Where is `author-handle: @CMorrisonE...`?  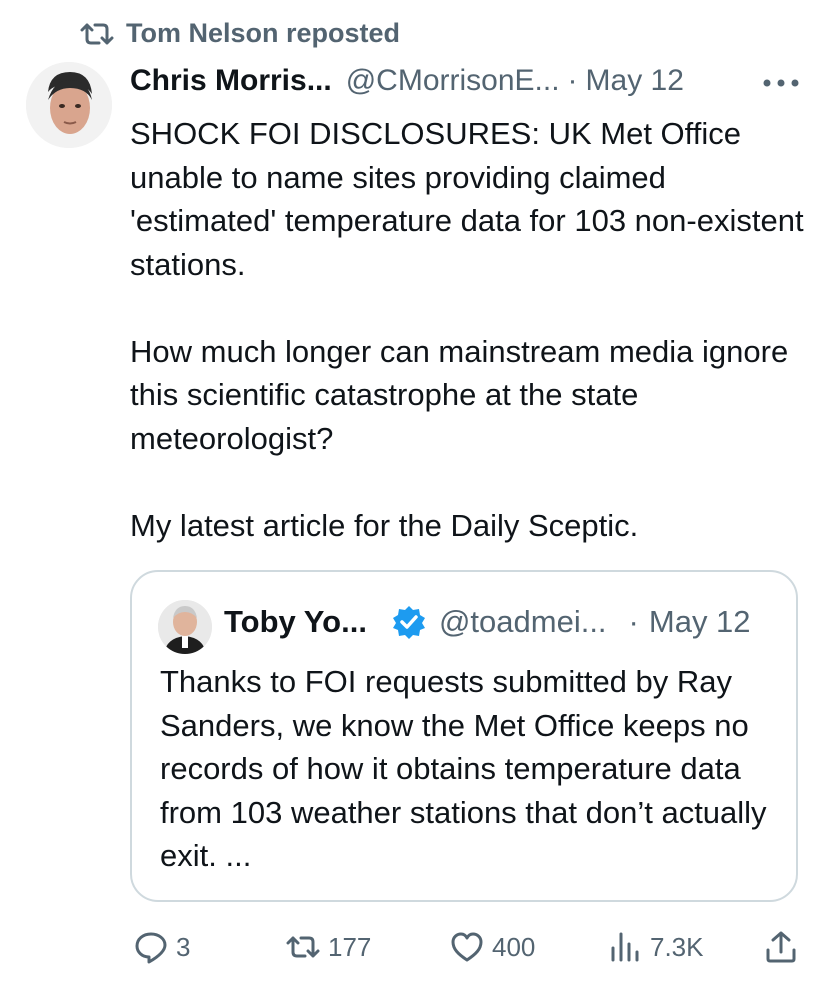
author-handle: @CMorrisonE... is located at coordinates (453, 81).